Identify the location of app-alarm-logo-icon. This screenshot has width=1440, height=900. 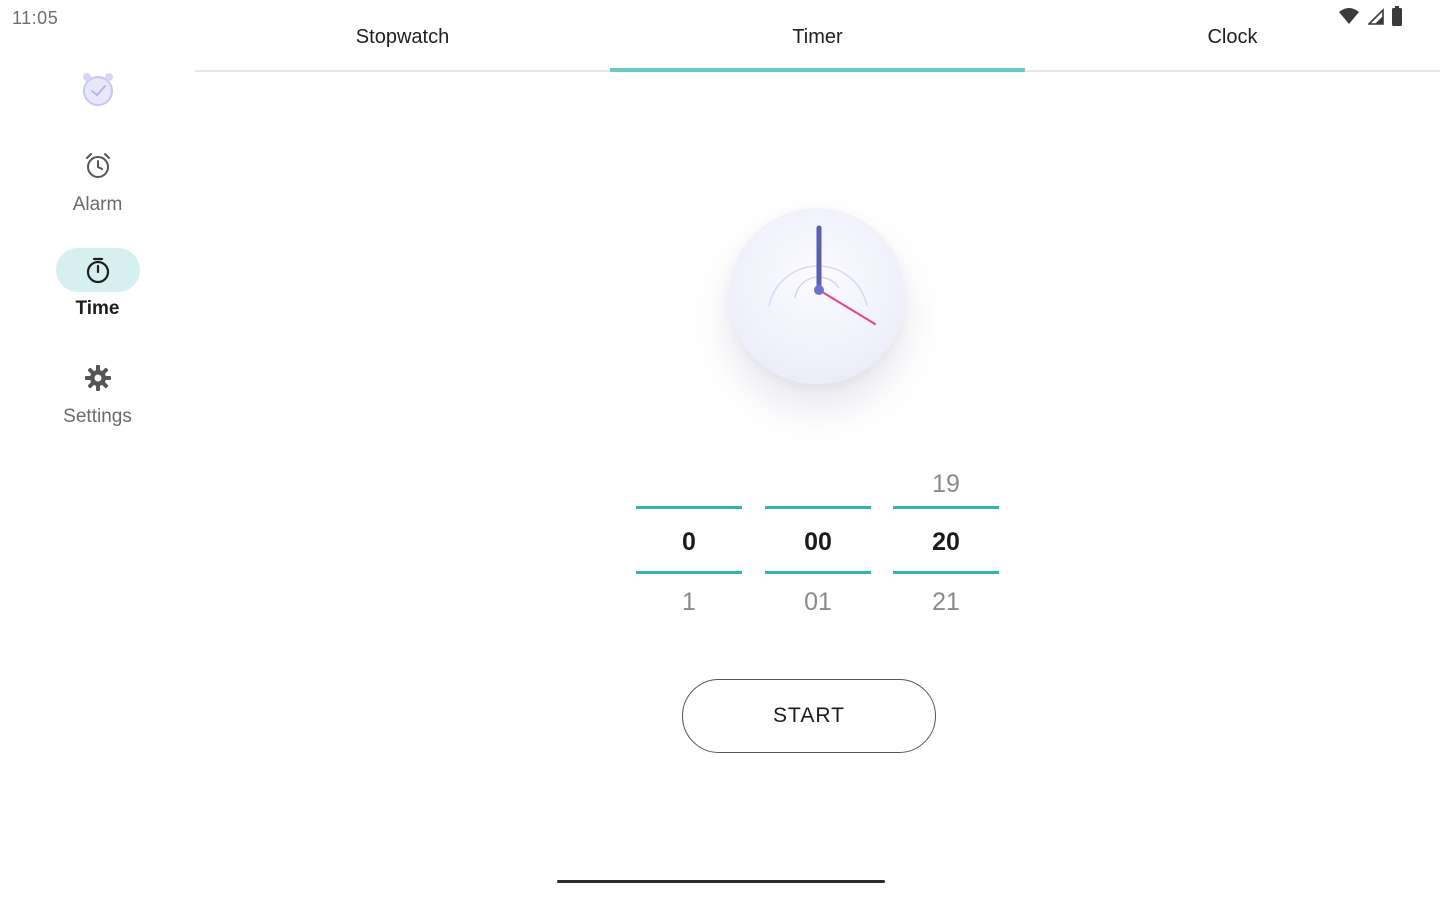
(98, 89).